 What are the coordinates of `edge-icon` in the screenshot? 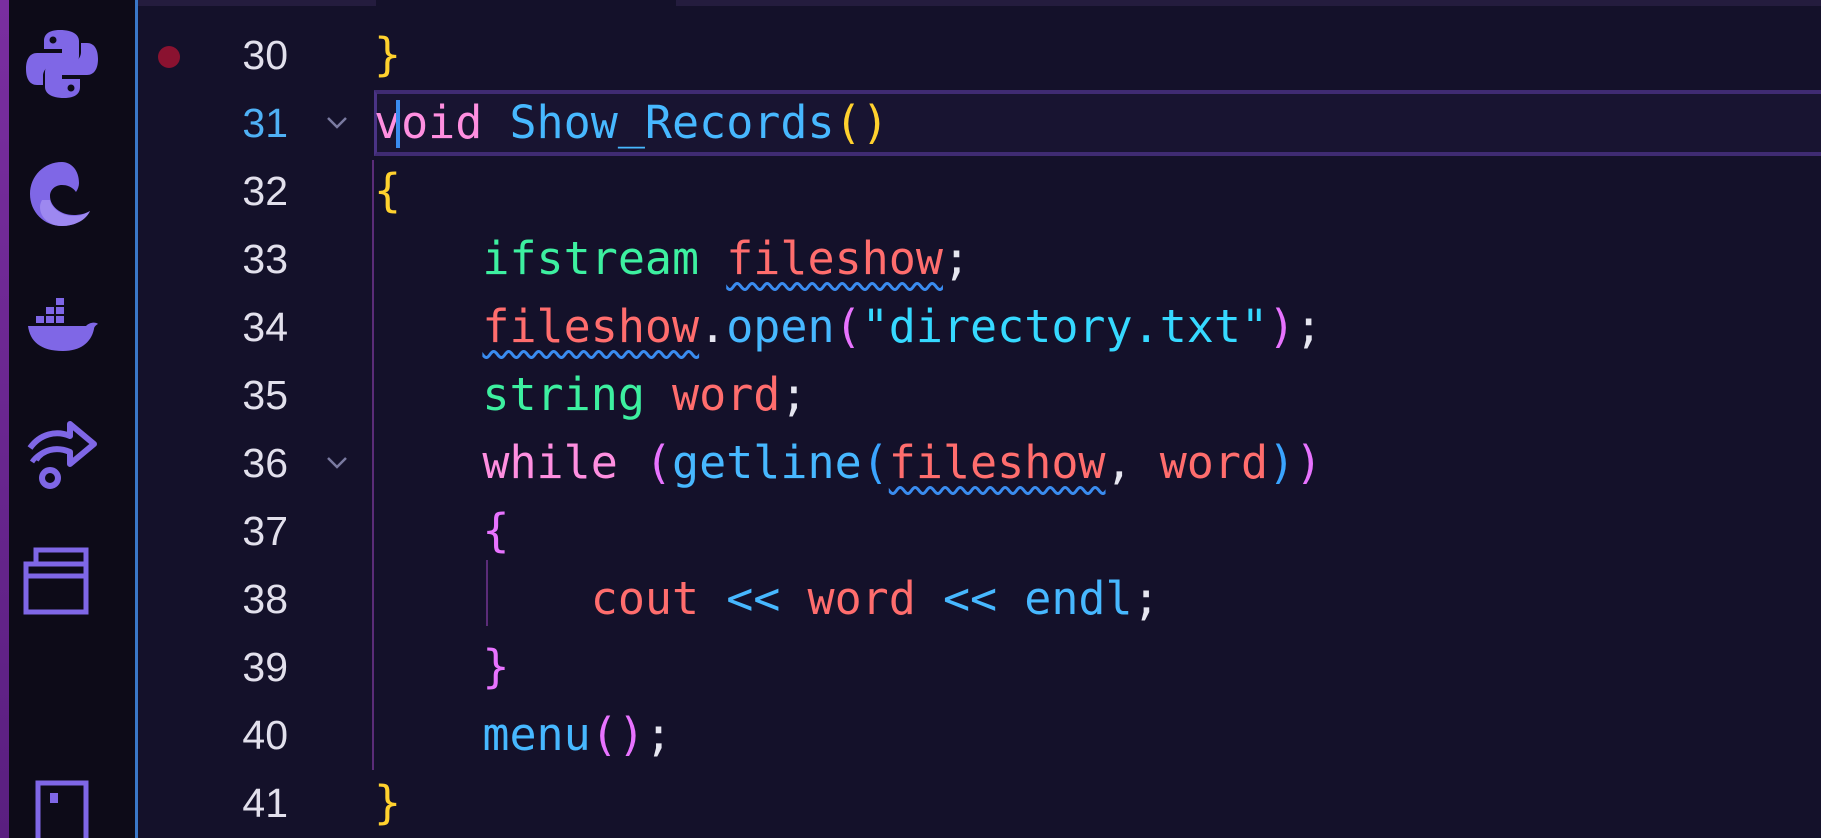 It's located at (62, 194).